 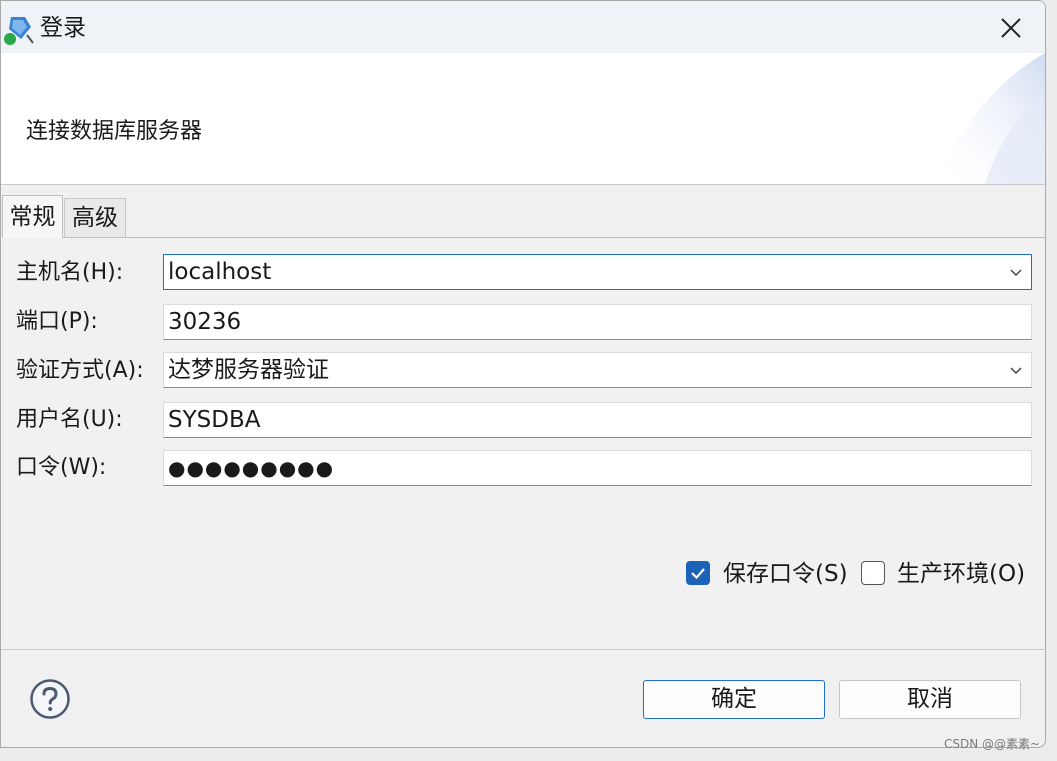 What do you see at coordinates (63, 28) in the screenshot?
I see `window-title: 登录` at bounding box center [63, 28].